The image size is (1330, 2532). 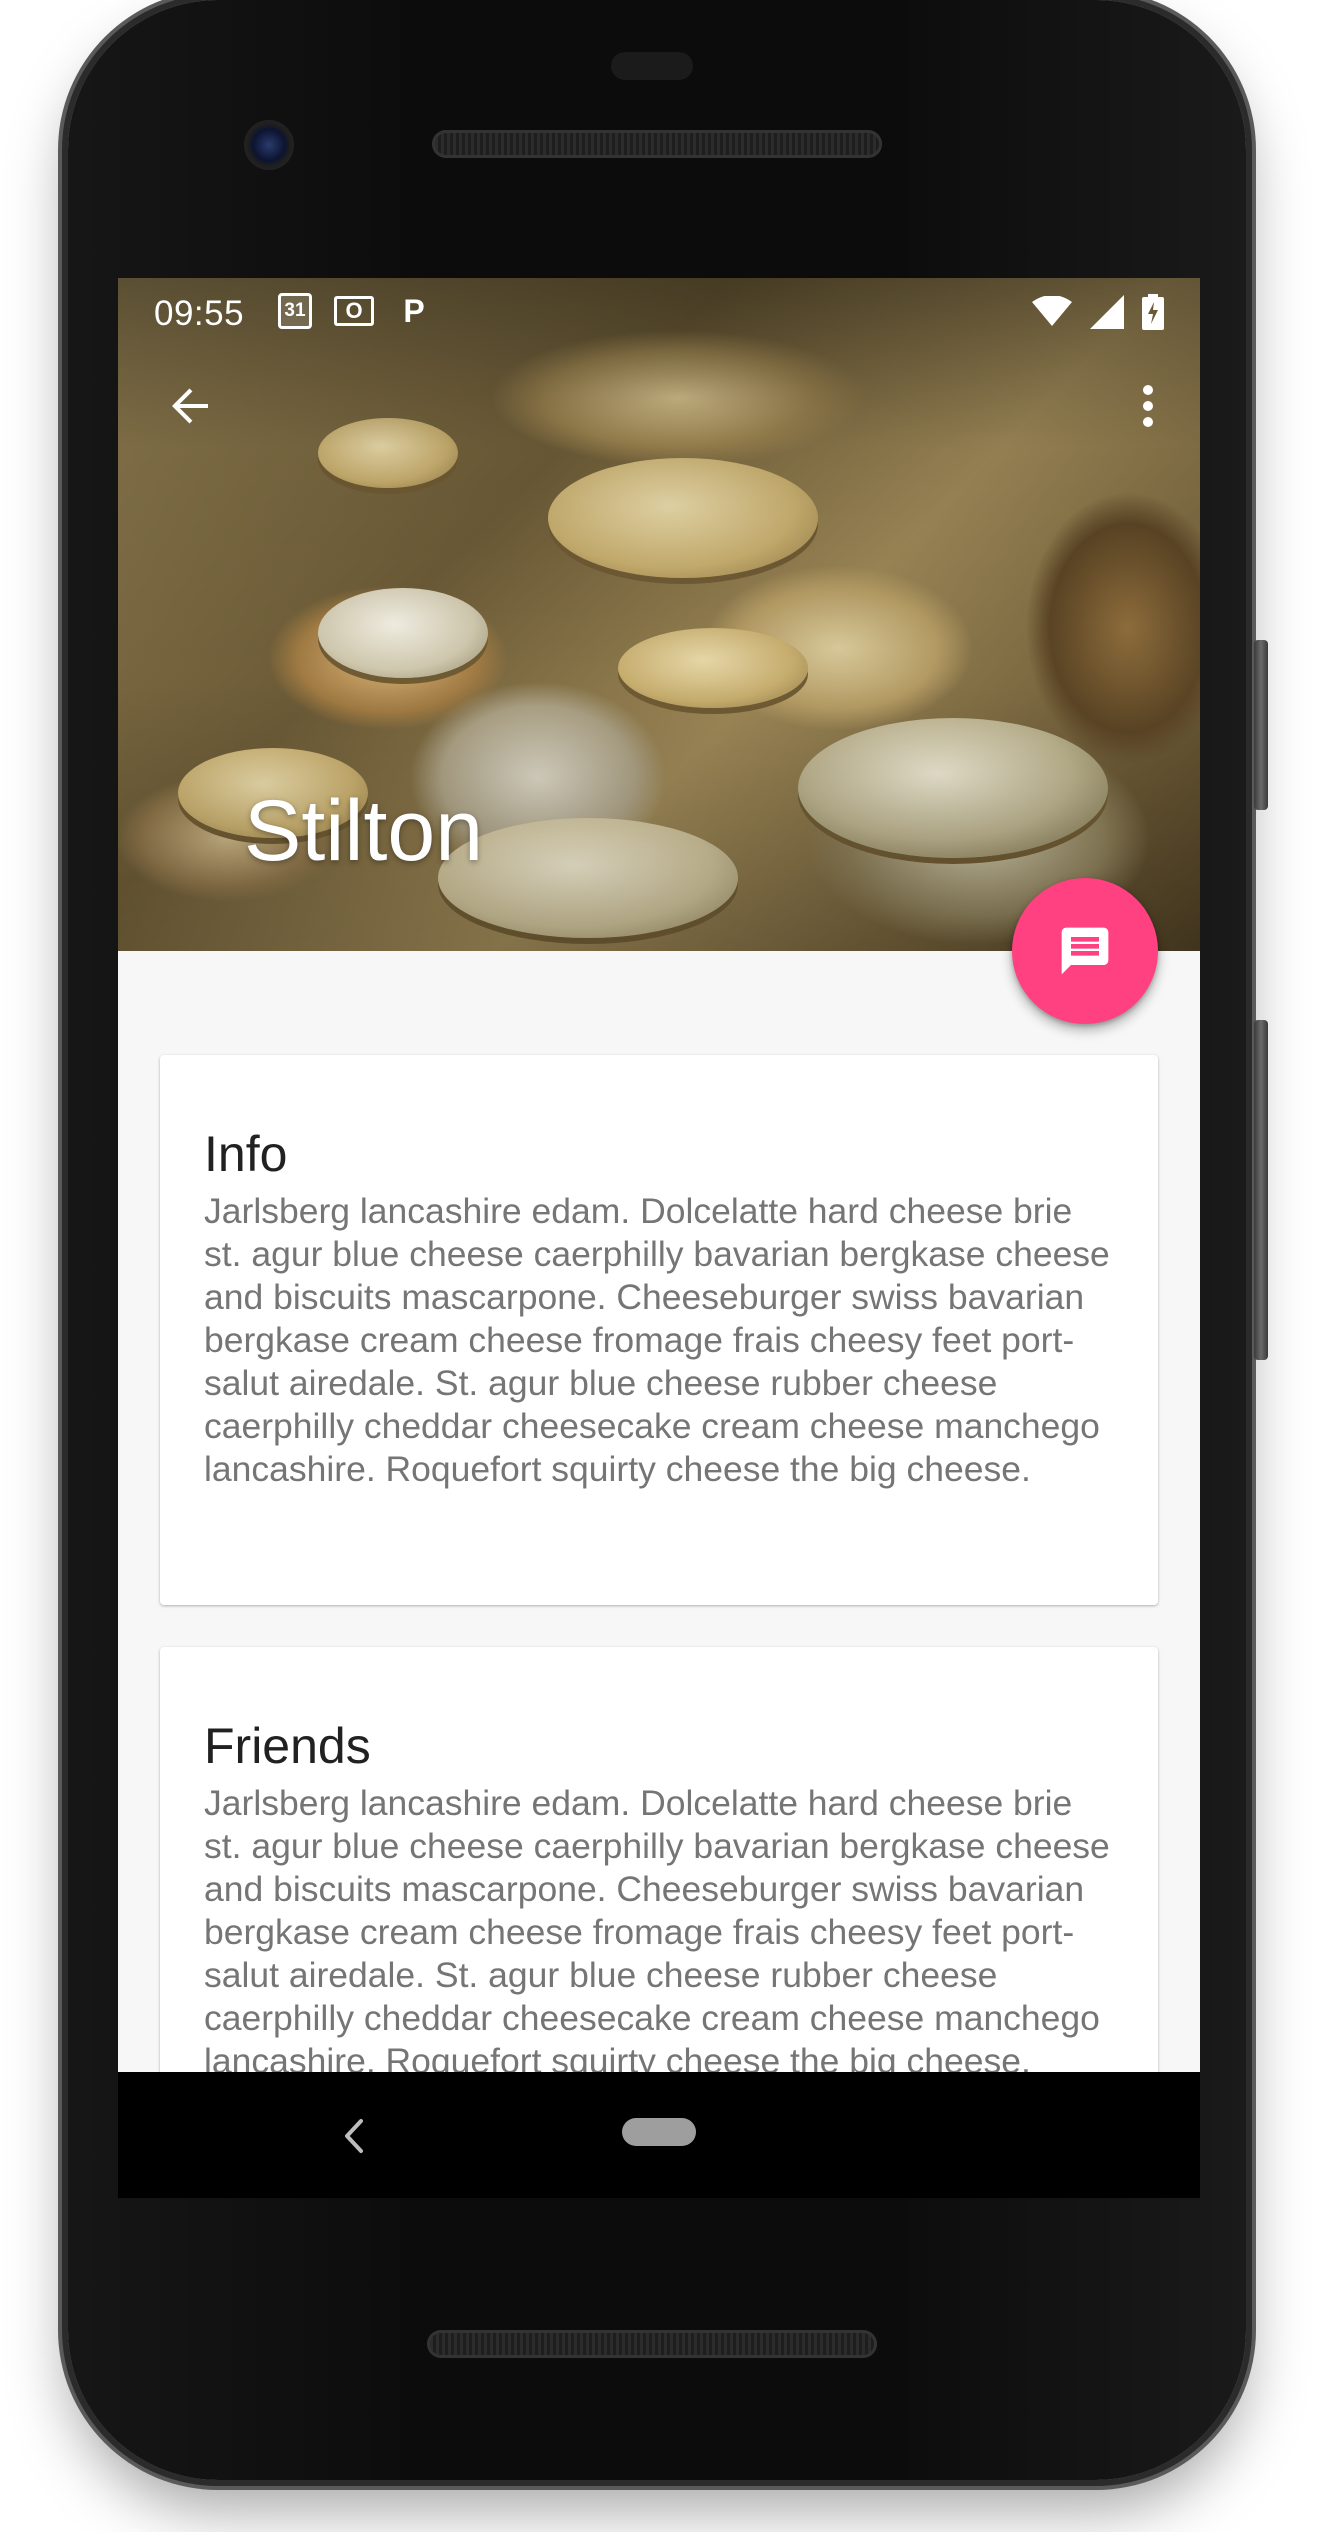 I want to click on sensor-slot, so click(x=652, y=66).